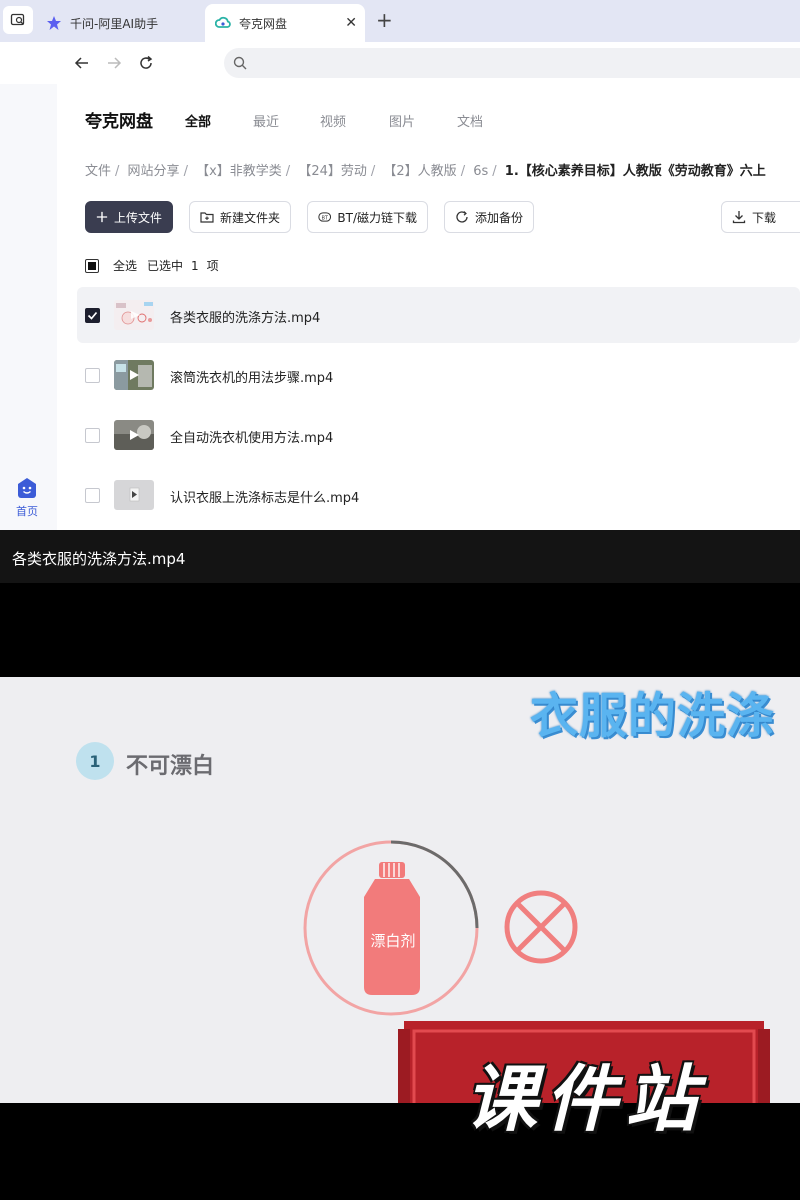 Image resolution: width=800 pixels, height=1200 pixels. Describe the element at coordinates (95, 761) in the screenshot. I see `step-number-badge: 1` at that location.